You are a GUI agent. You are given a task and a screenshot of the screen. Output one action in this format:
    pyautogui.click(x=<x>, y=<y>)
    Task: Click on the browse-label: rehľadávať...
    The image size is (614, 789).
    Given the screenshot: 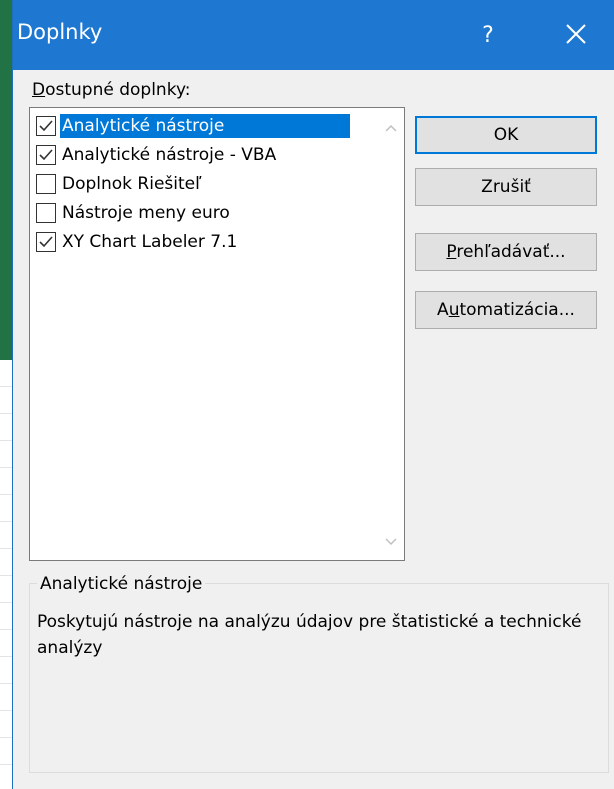 What is the action you would take?
    pyautogui.click(x=511, y=252)
    